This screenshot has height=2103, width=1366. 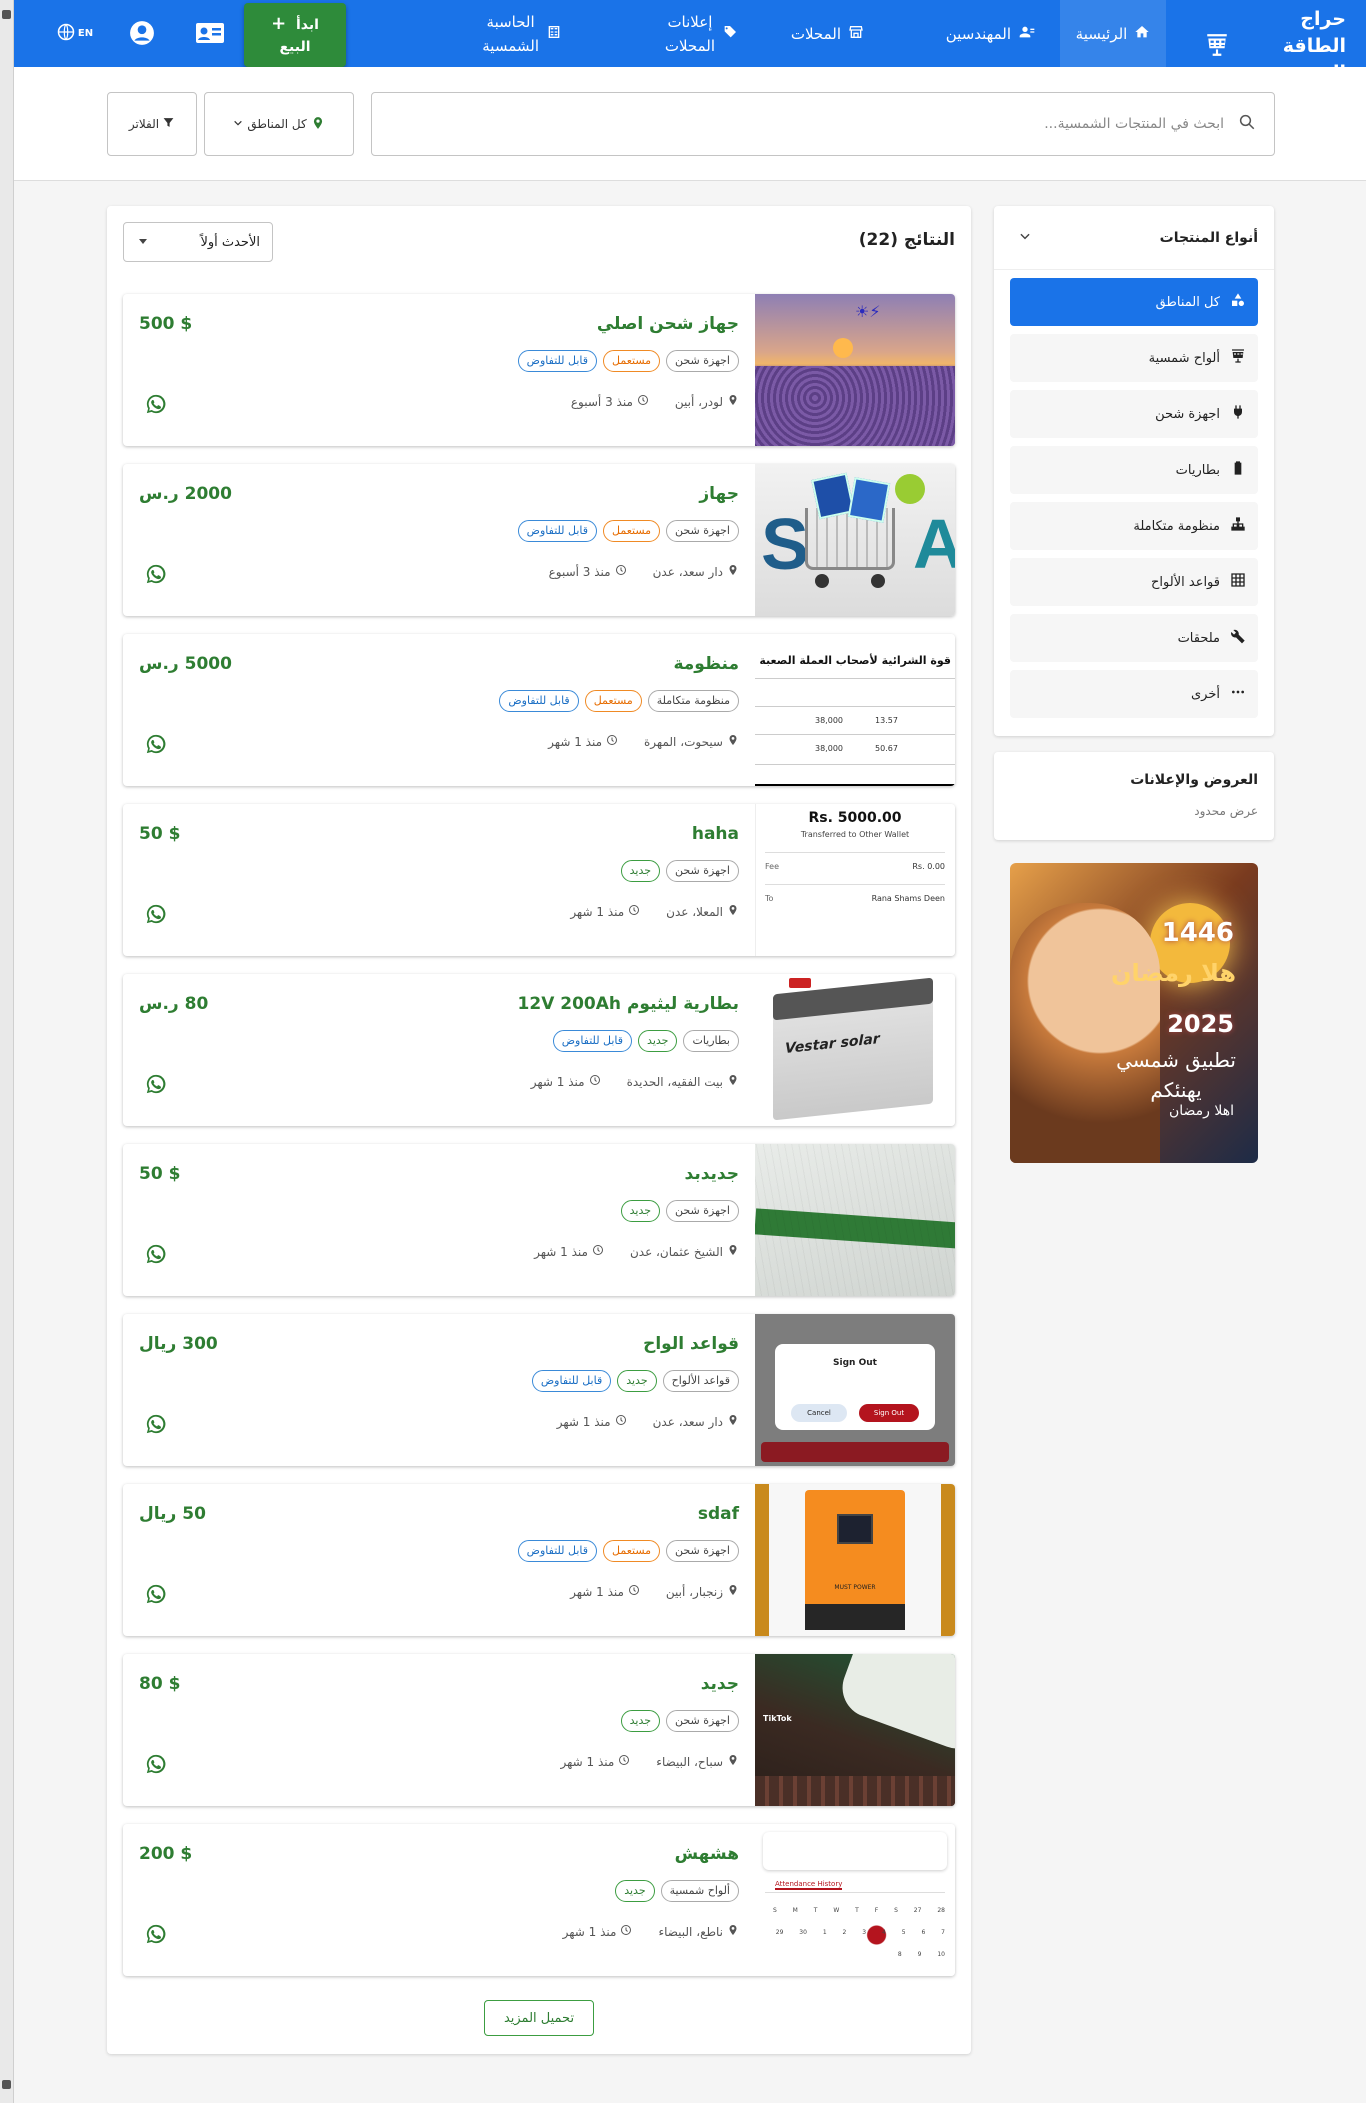 What do you see at coordinates (719, 494) in the screenshot?
I see `listing-title: جهاز` at bounding box center [719, 494].